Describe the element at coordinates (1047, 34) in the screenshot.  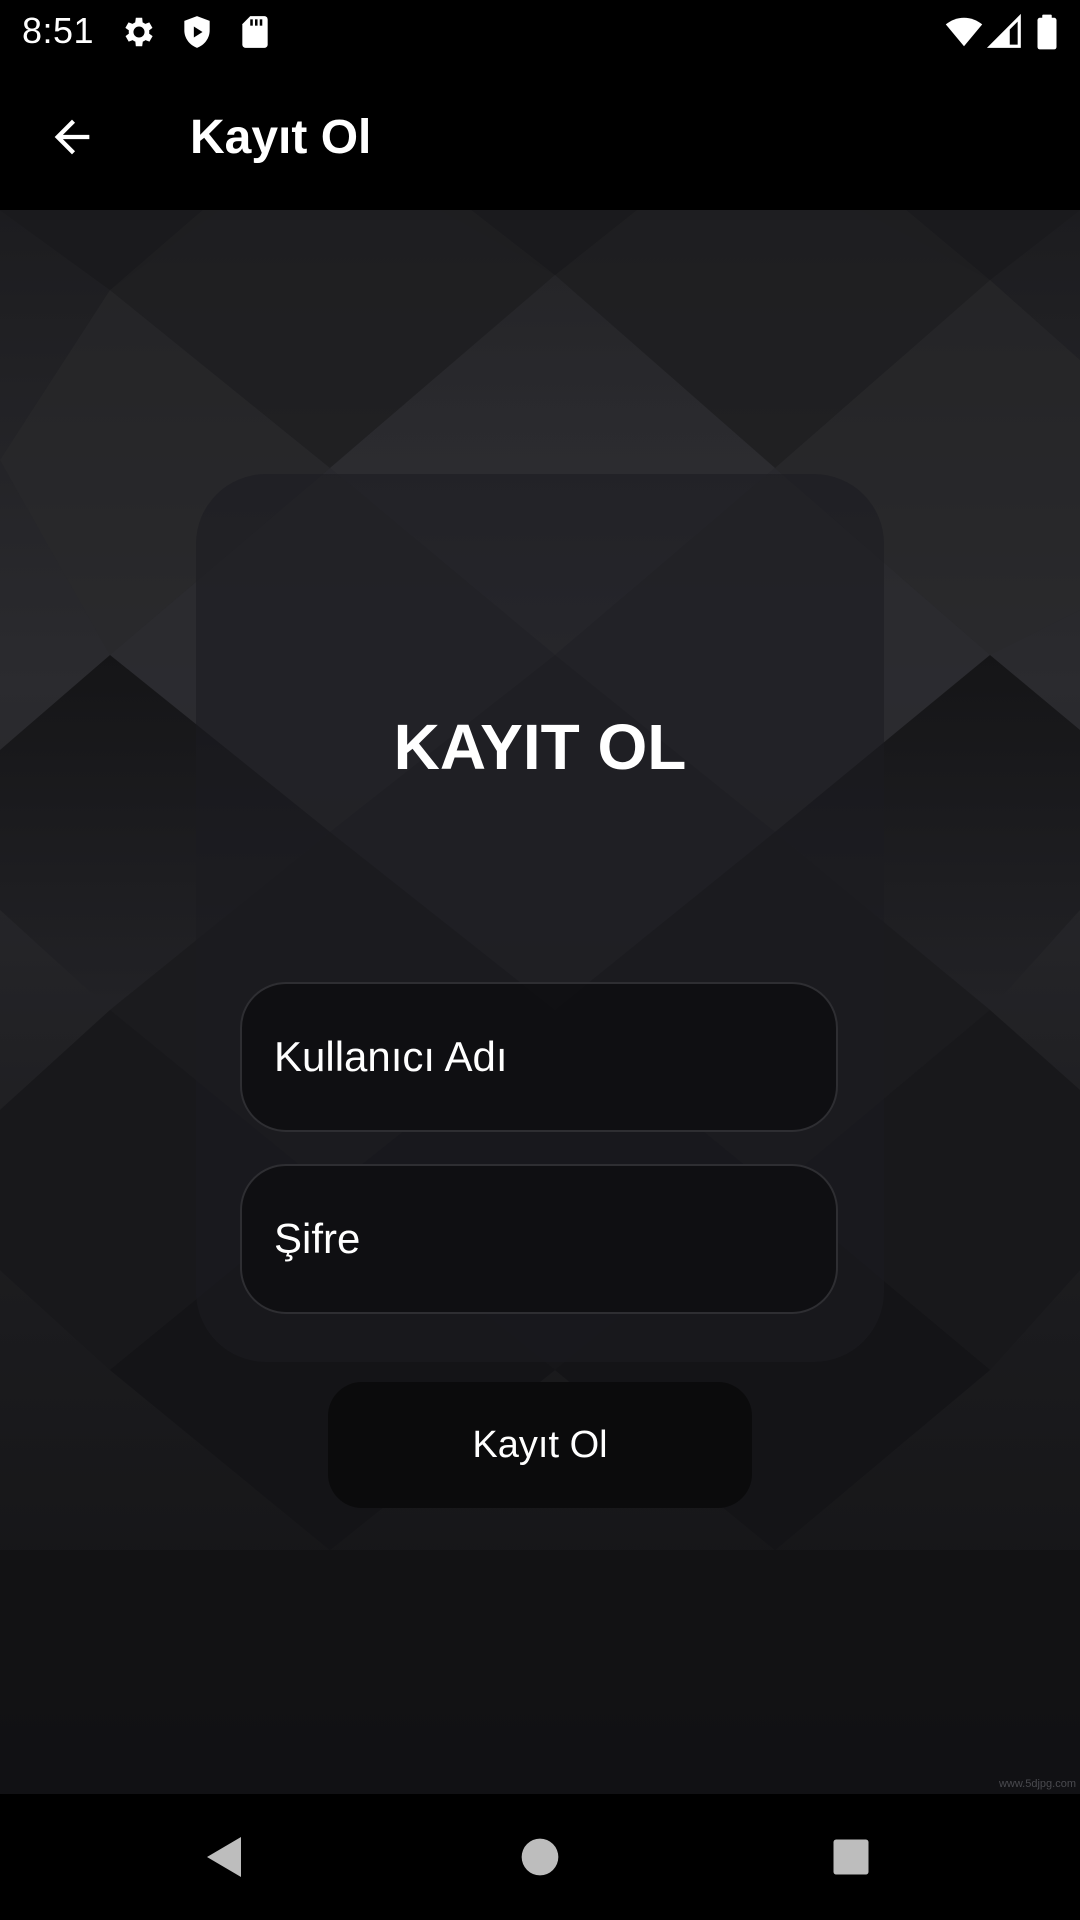
I see `battery-icon` at that location.